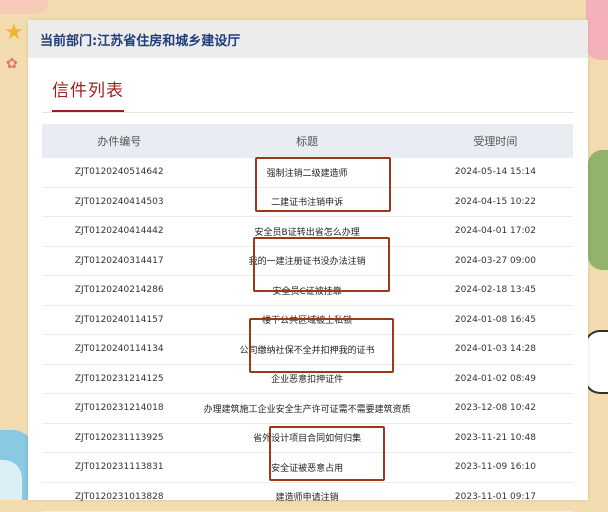  I want to click on table-row: ZJT0120240414503 二建证书注销申诉 2024-04-15 10:22, so click(307, 202).